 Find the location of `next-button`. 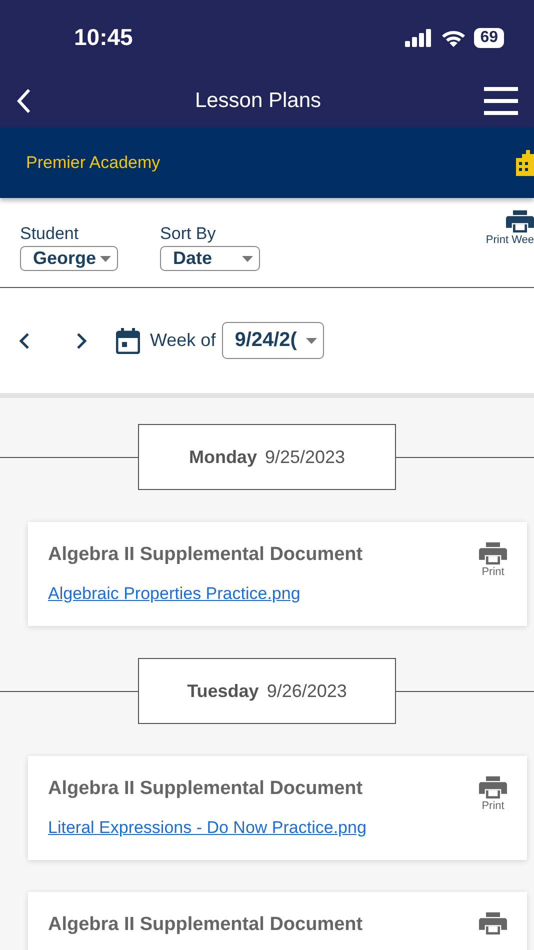

next-button is located at coordinates (81, 341).